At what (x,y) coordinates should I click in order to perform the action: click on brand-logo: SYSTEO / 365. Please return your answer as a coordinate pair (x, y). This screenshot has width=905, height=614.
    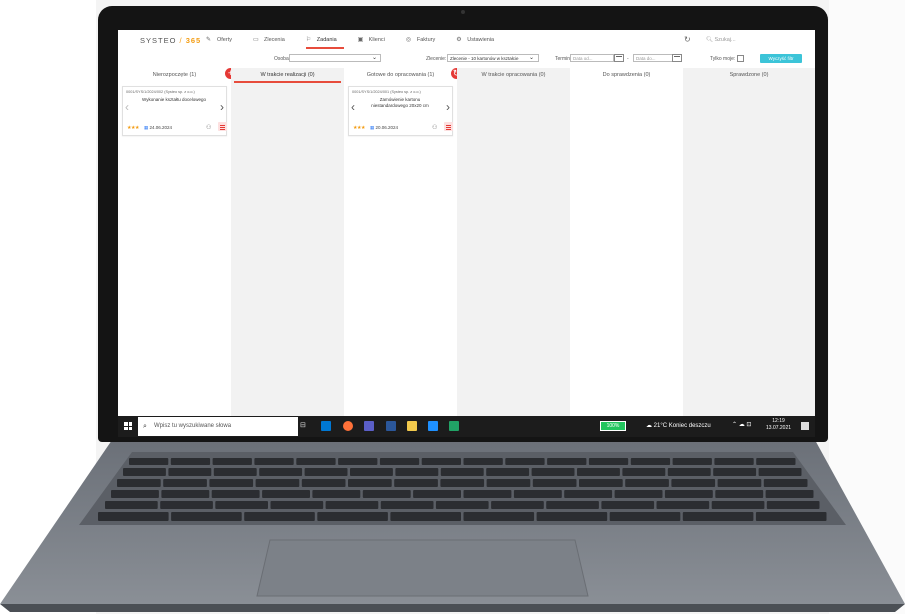
    Looking at the image, I should click on (170, 40).